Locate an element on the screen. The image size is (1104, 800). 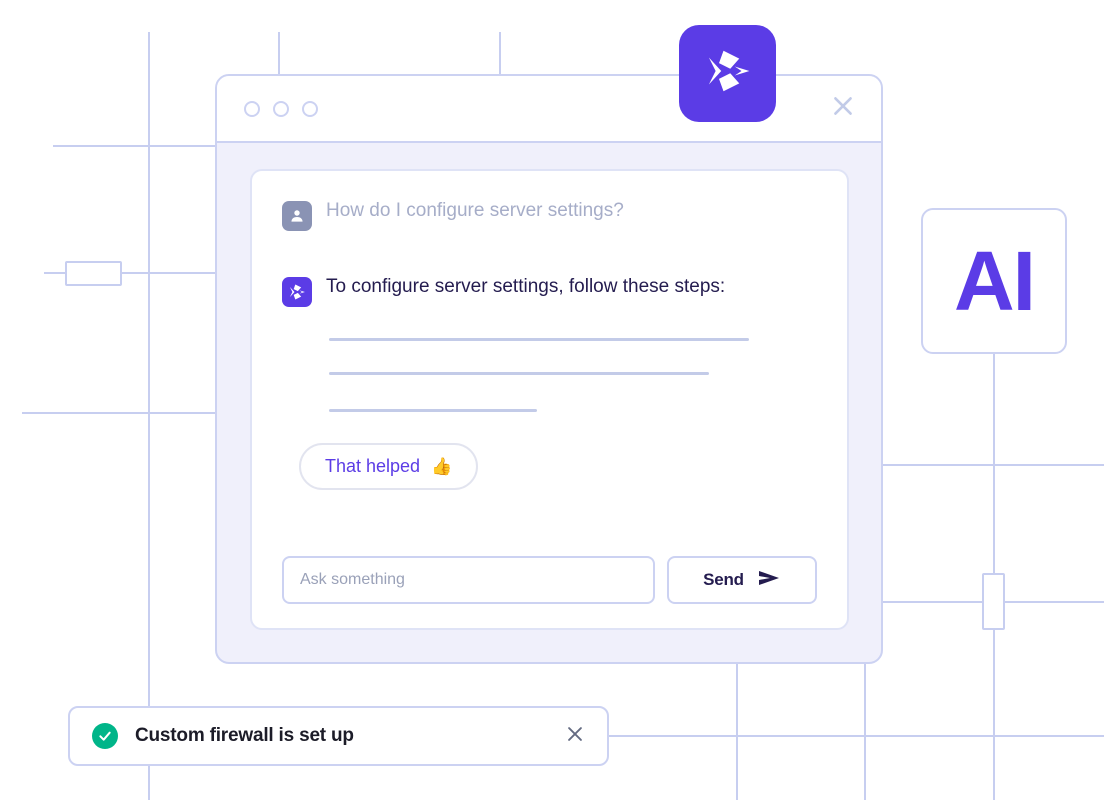
that-helped-label: That helped is located at coordinates (373, 466).